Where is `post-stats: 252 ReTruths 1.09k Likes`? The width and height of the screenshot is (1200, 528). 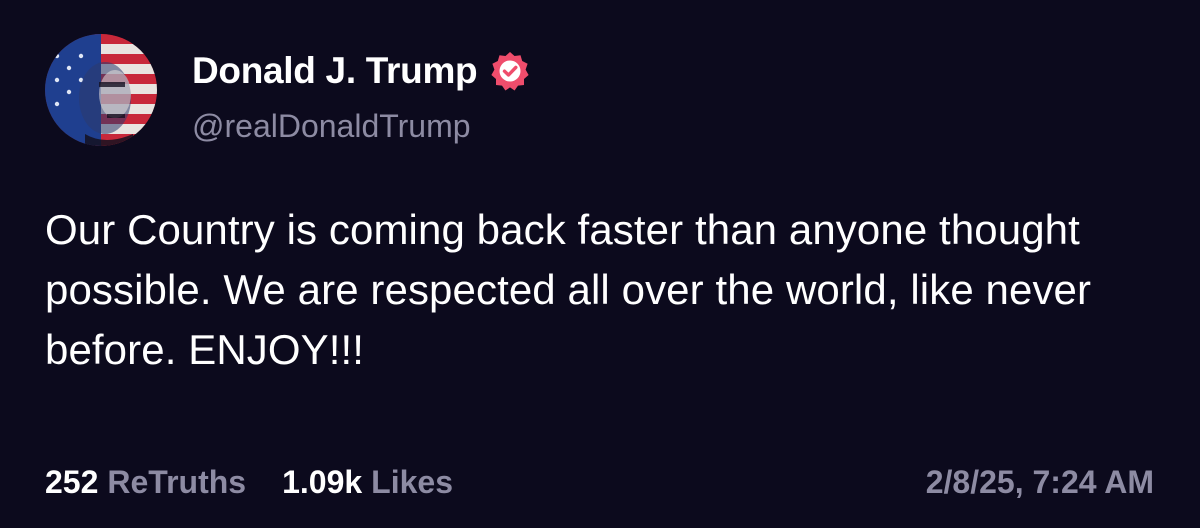
post-stats: 252 ReTruths 1.09k Likes is located at coordinates (249, 482).